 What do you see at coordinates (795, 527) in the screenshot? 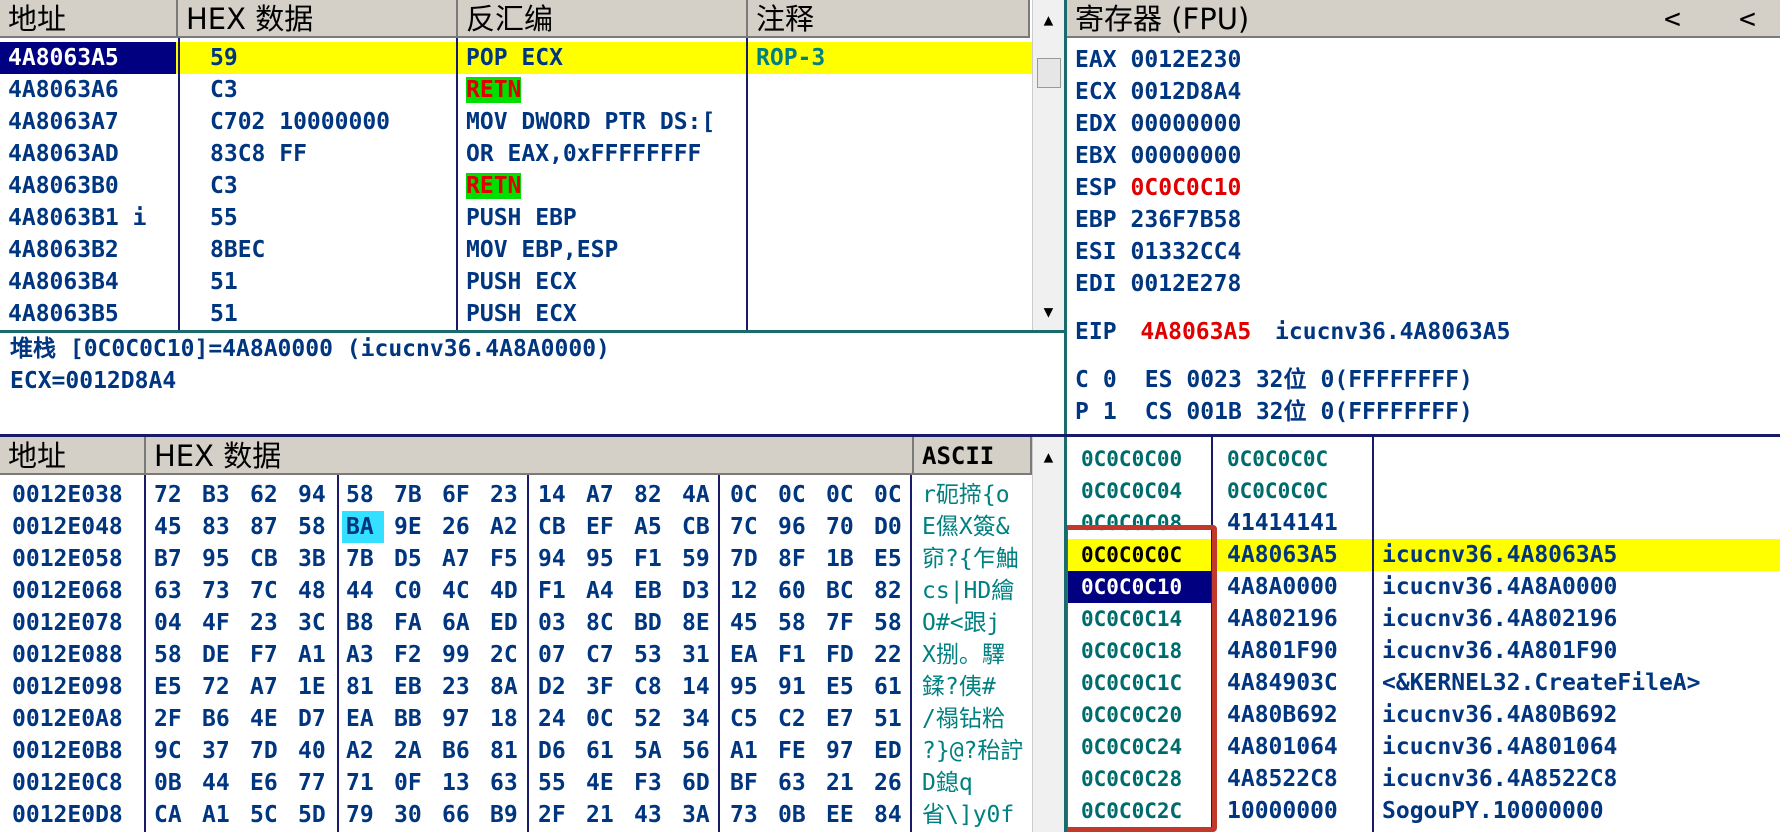
I see `dump-byte: 96` at bounding box center [795, 527].